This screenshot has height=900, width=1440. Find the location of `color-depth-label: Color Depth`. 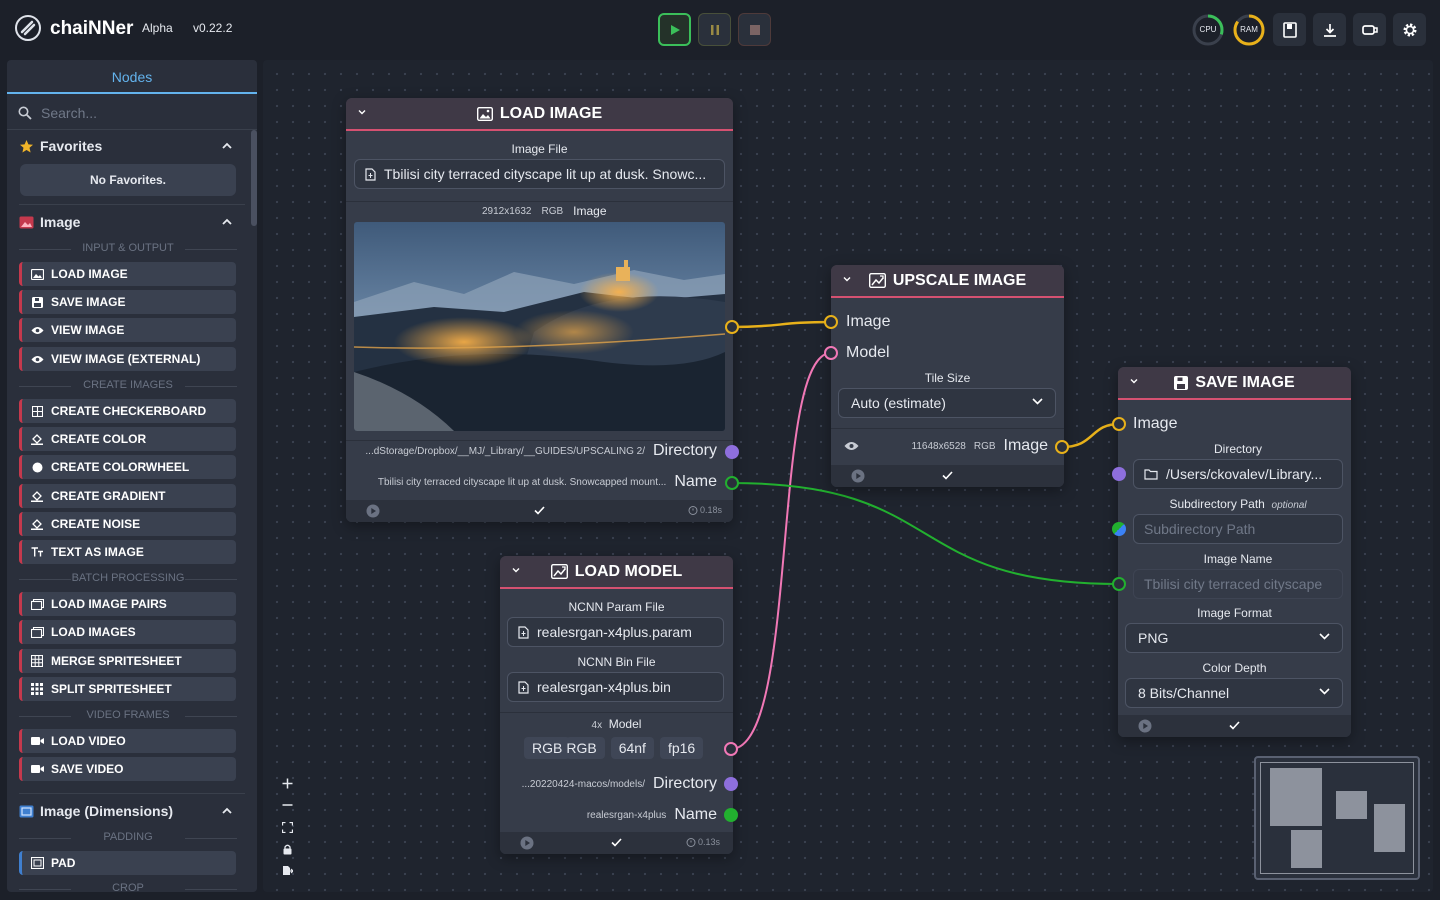

color-depth-label: Color Depth is located at coordinates (1234, 668).